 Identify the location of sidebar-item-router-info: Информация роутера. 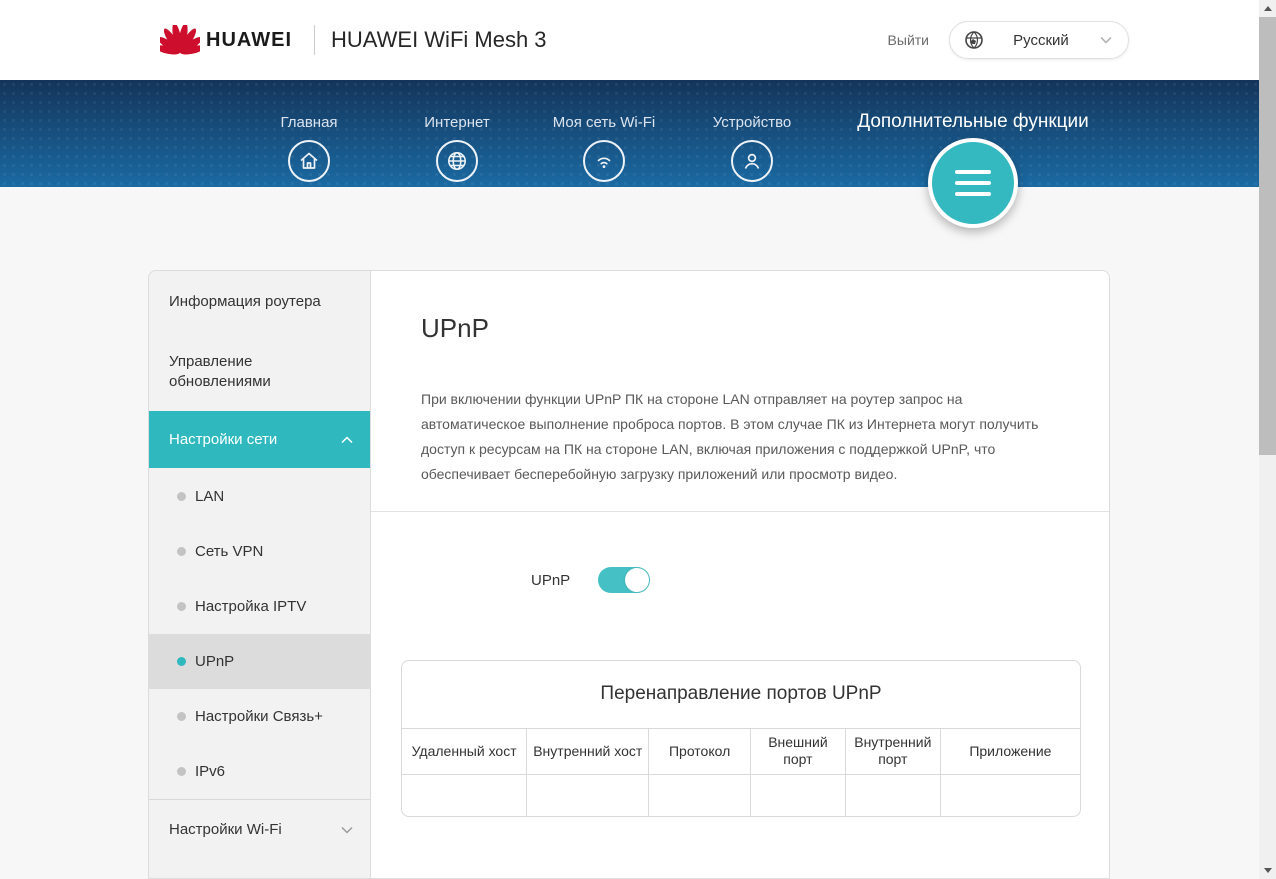
(259, 301).